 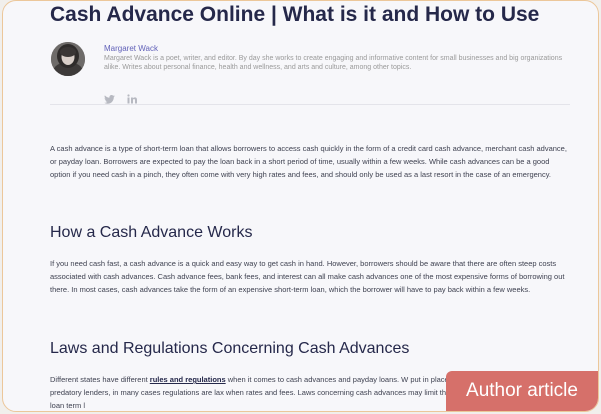 I want to click on avatar, so click(x=68, y=59).